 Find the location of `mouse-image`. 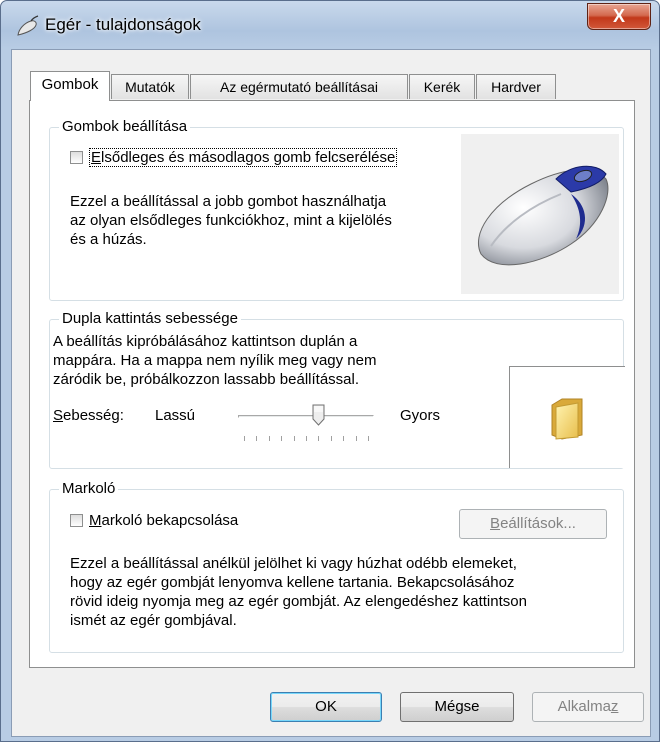

mouse-image is located at coordinates (543, 215).